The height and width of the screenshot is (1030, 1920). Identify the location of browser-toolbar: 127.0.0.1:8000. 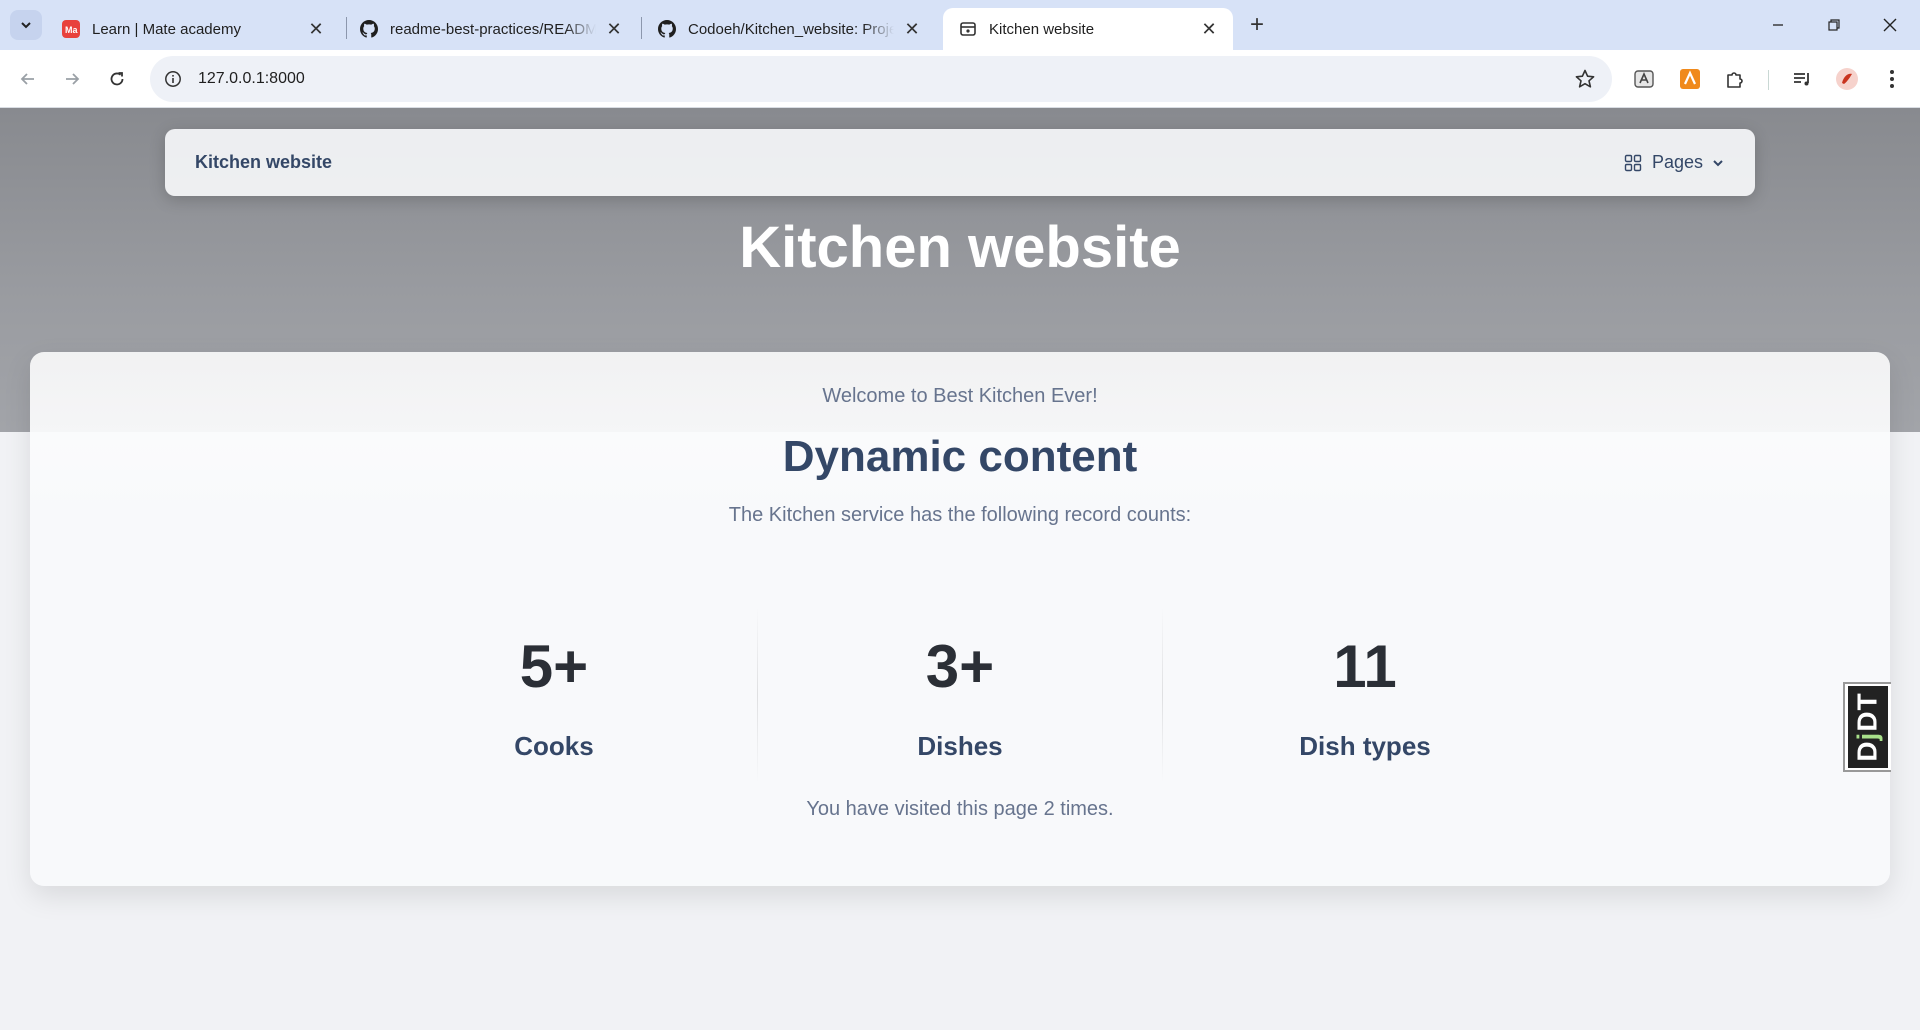
(960, 79).